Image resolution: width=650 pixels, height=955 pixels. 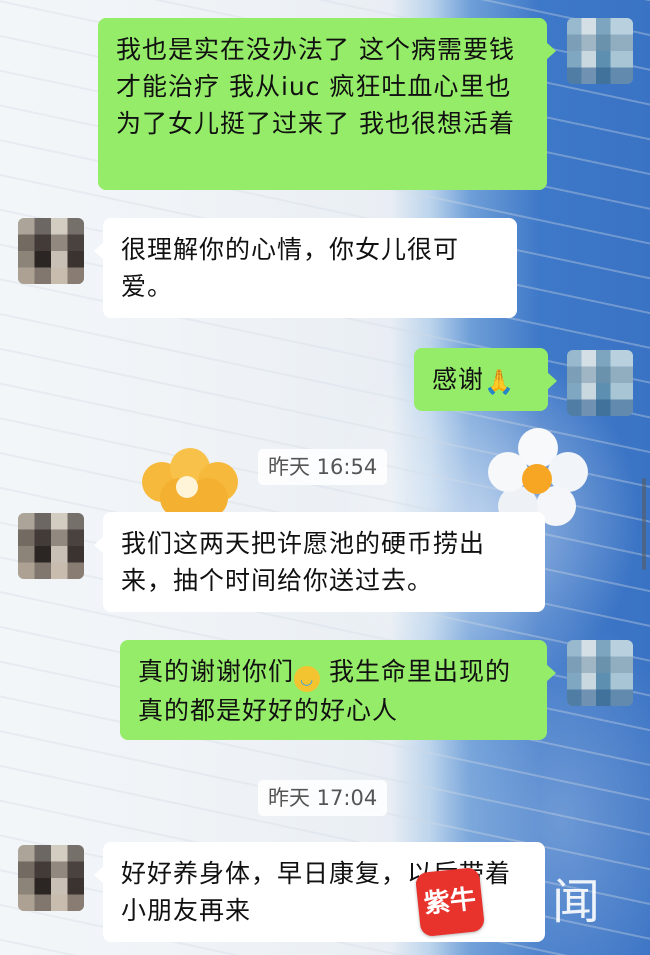 What do you see at coordinates (319, 562) in the screenshot?
I see `message-bubble-incoming: 我们这两天把许愿池的硬币捞出来，抽个时间给你送过去。` at bounding box center [319, 562].